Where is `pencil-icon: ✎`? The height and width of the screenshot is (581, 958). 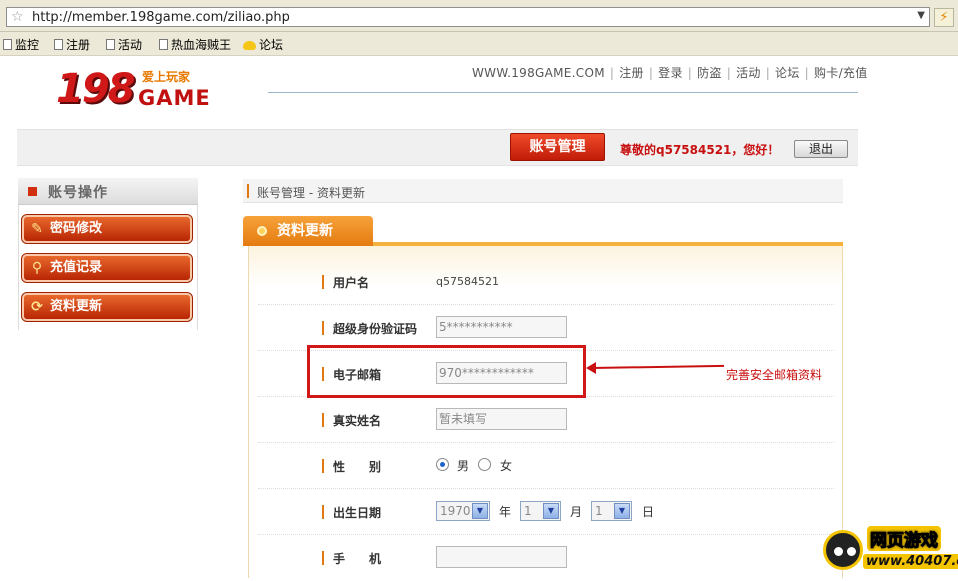 pencil-icon: ✎ is located at coordinates (37, 229).